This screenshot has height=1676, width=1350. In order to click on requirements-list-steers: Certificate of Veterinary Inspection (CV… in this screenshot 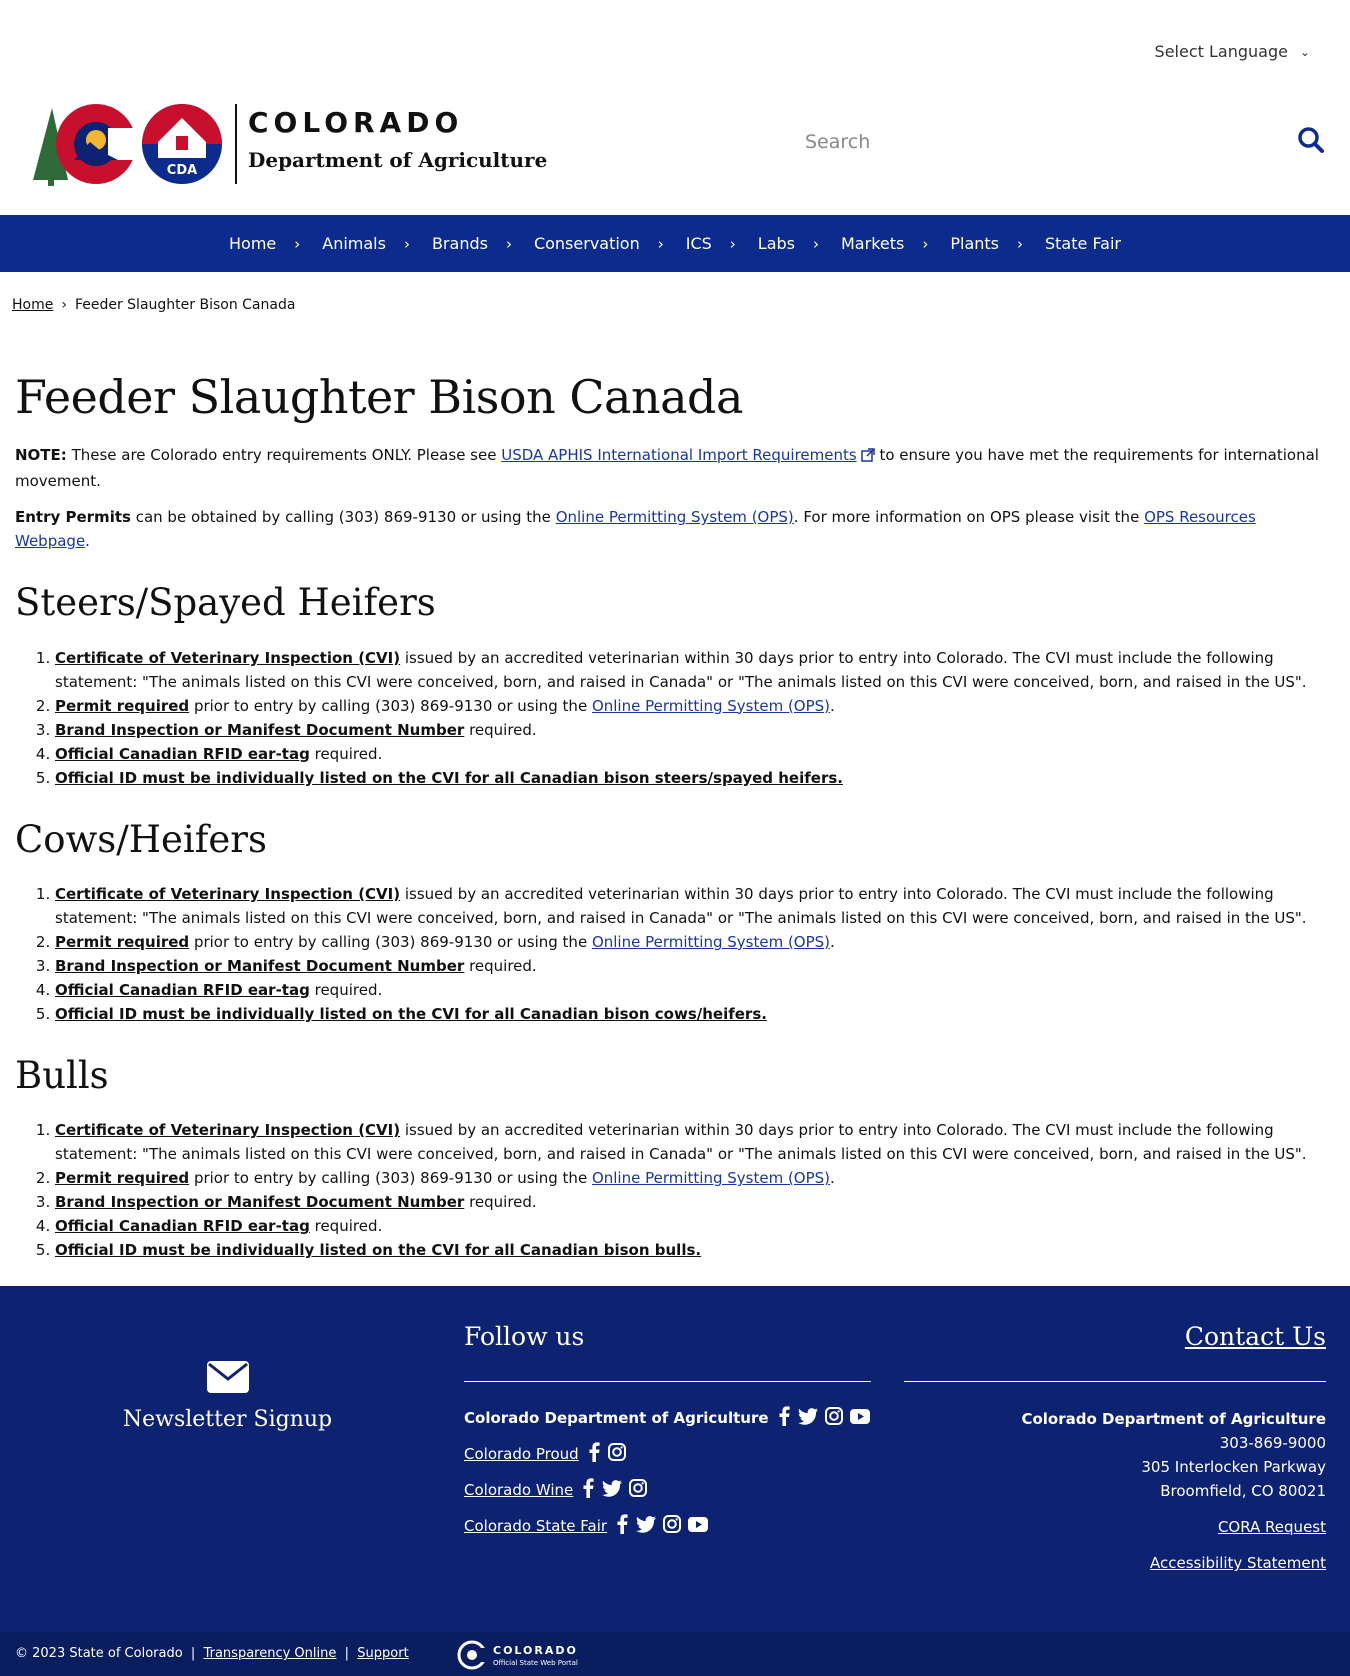, I will do `click(695, 718)`.